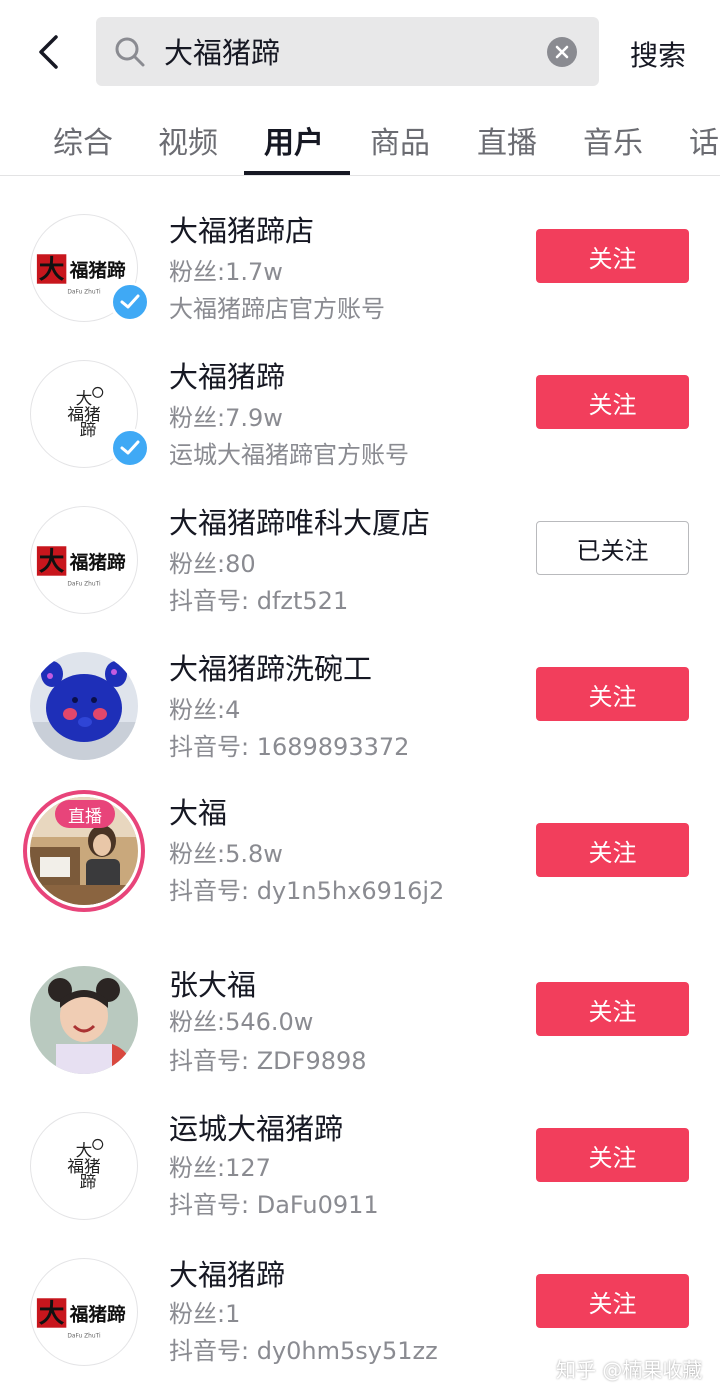  I want to click on tab-video: 视频, so click(188, 140).